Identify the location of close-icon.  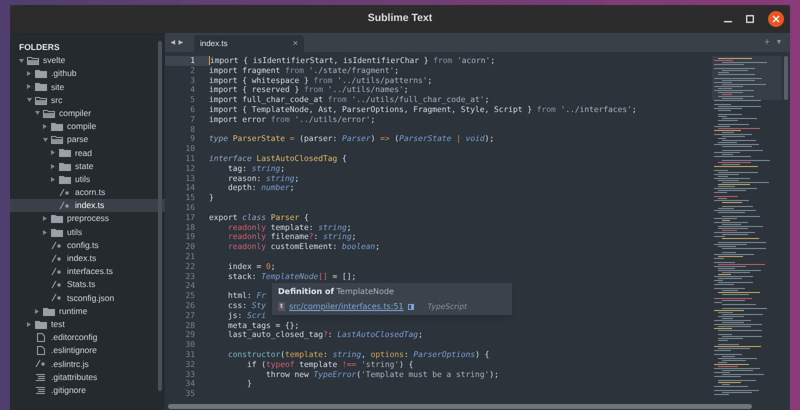
(776, 19).